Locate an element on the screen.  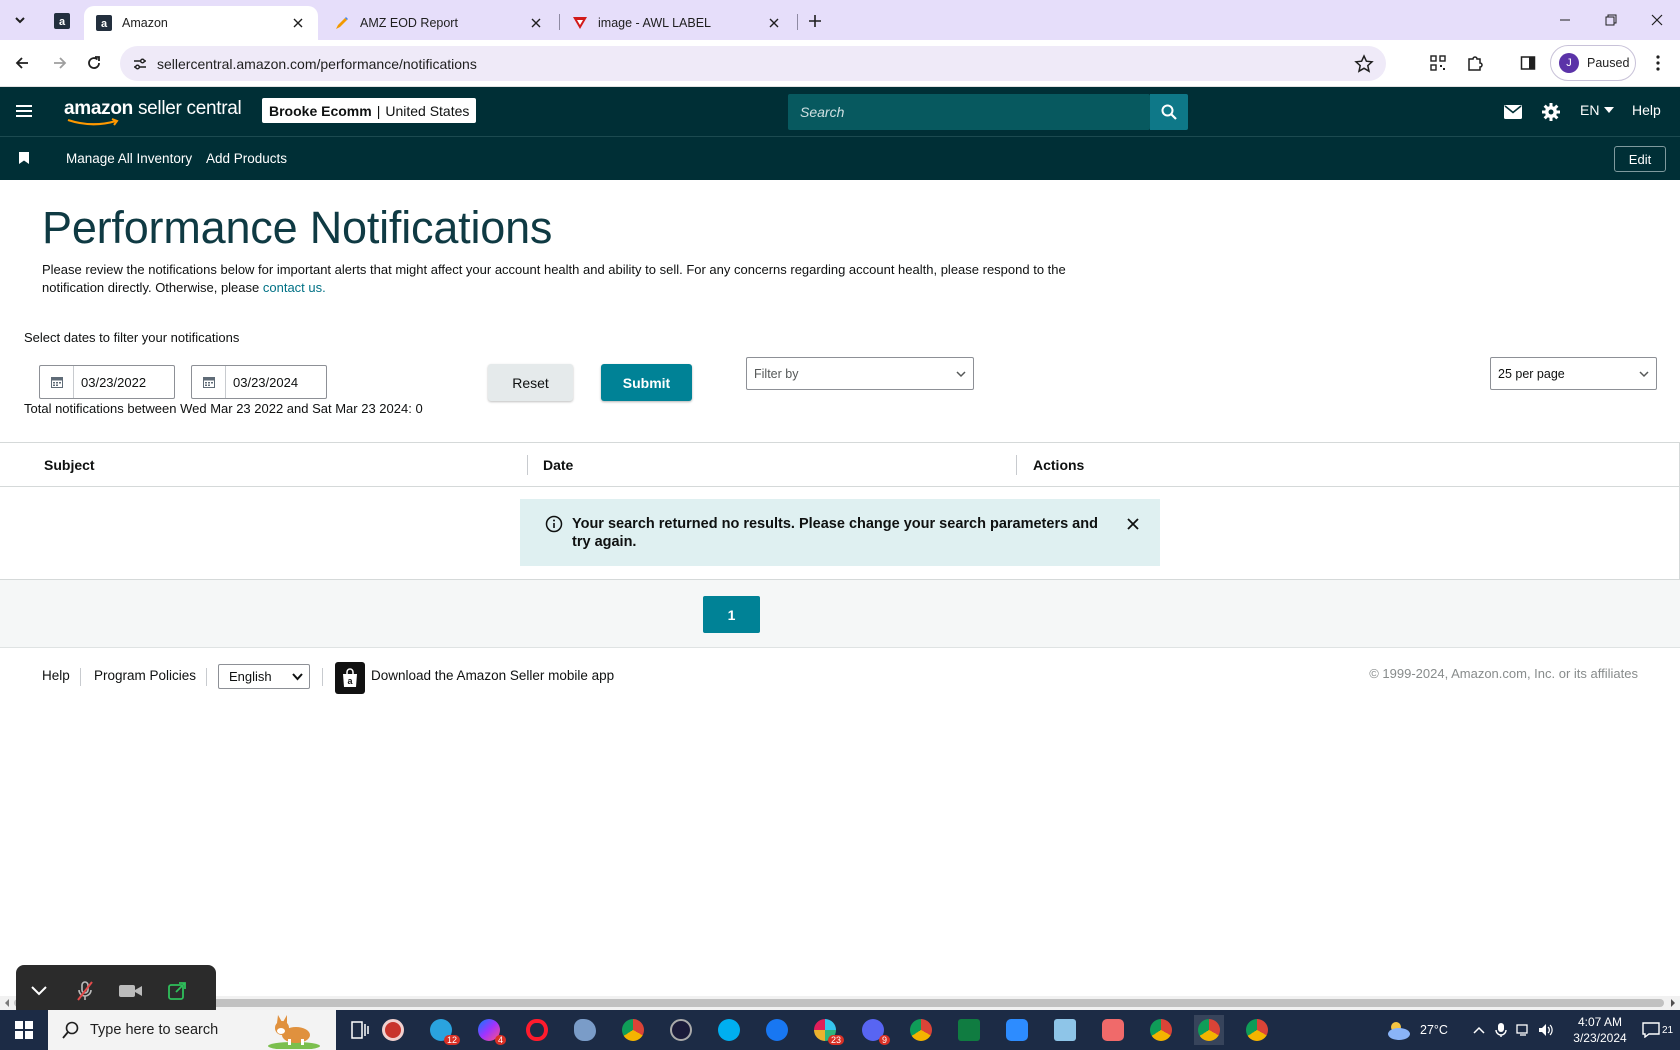
filter-by-select: Filter by is located at coordinates (860, 373).